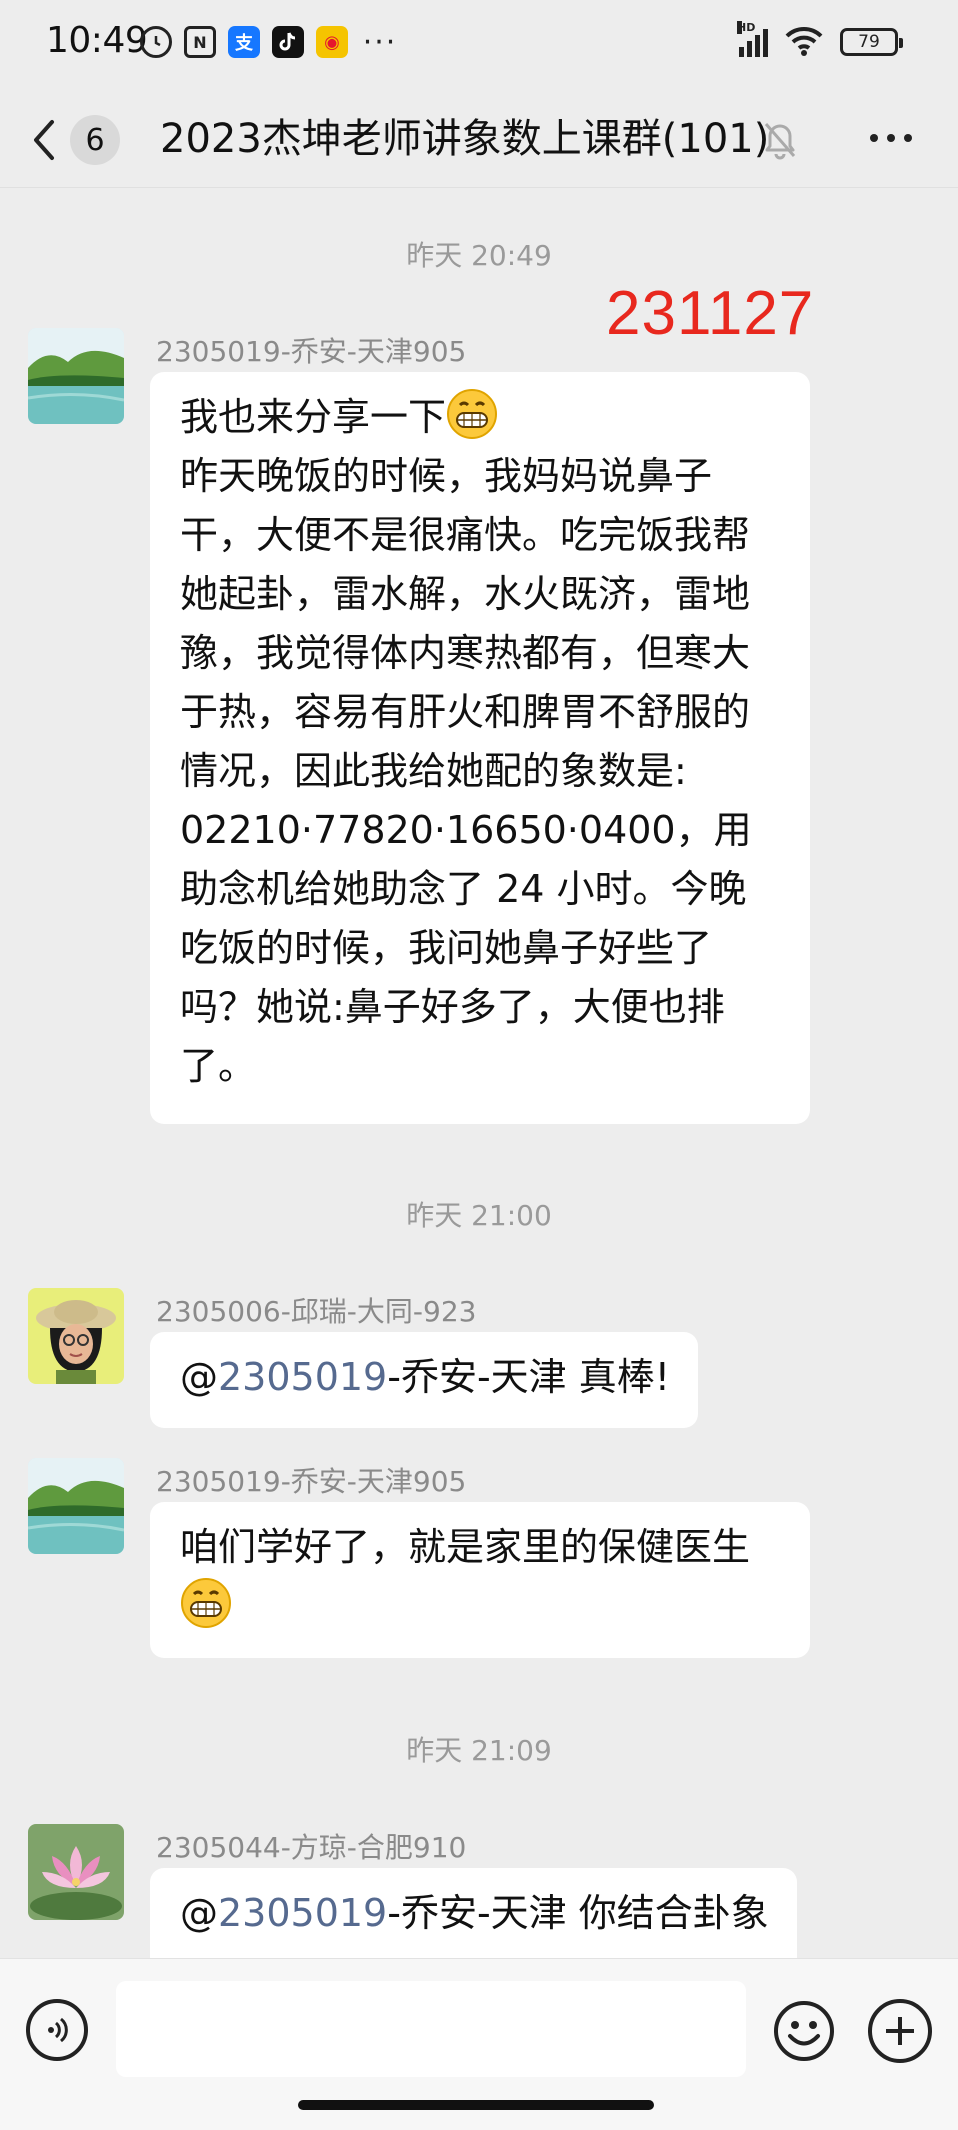 The width and height of the screenshot is (958, 2130). I want to click on message-line: 于热，容易有肝火和脾胃不舒服的, so click(465, 712).